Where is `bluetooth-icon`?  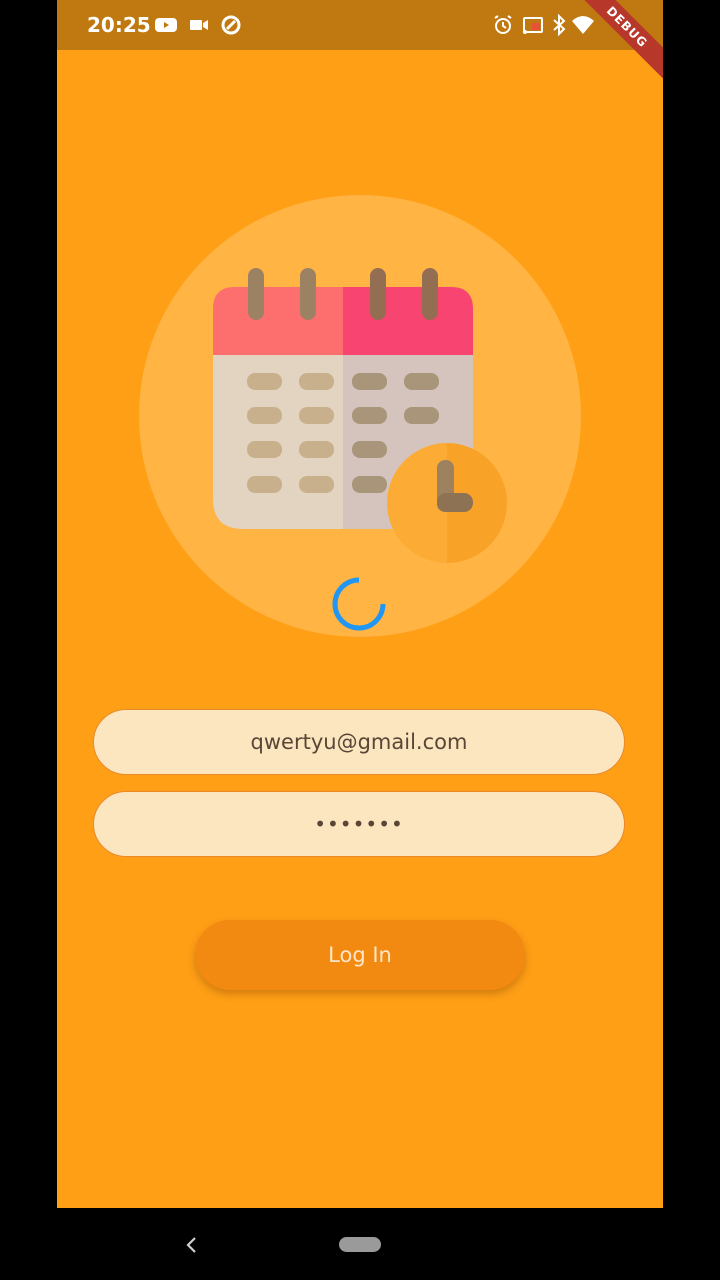
bluetooth-icon is located at coordinates (559, 25).